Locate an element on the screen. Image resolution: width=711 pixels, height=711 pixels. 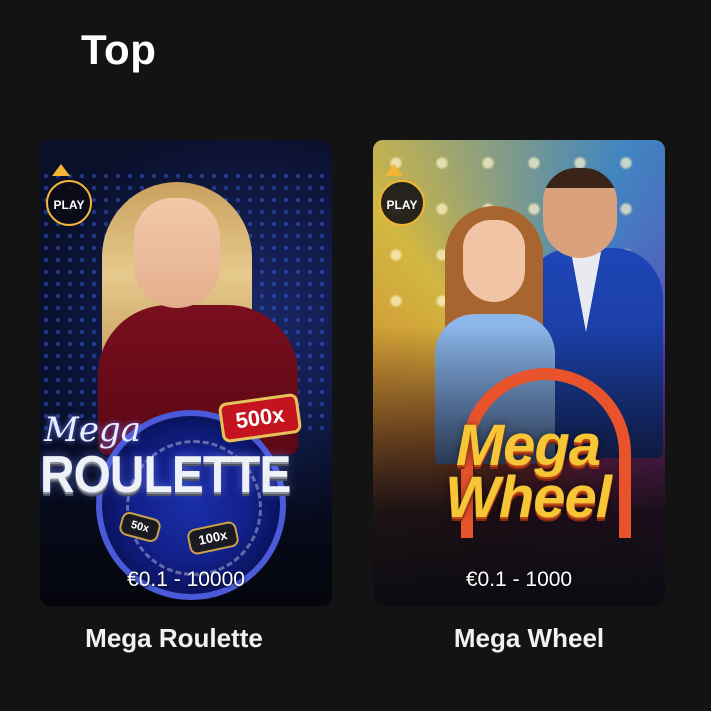
logo-main-text: Mega Wheel is located at coordinates (528, 473).